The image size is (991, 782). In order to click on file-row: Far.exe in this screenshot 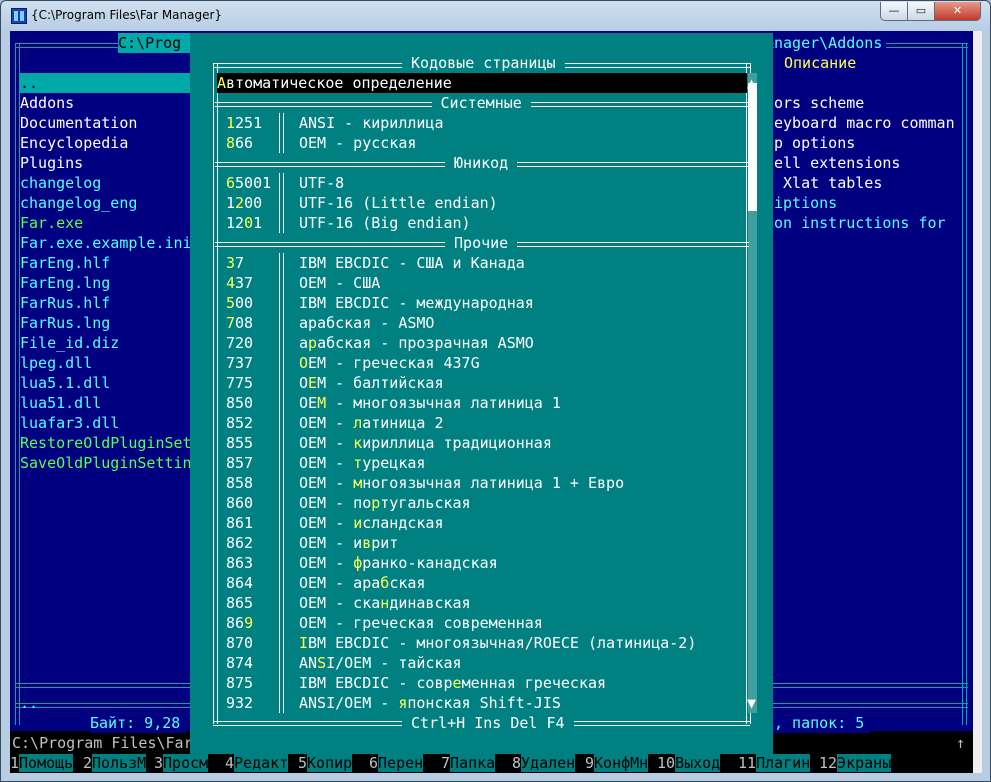, I will do `click(106, 223)`.